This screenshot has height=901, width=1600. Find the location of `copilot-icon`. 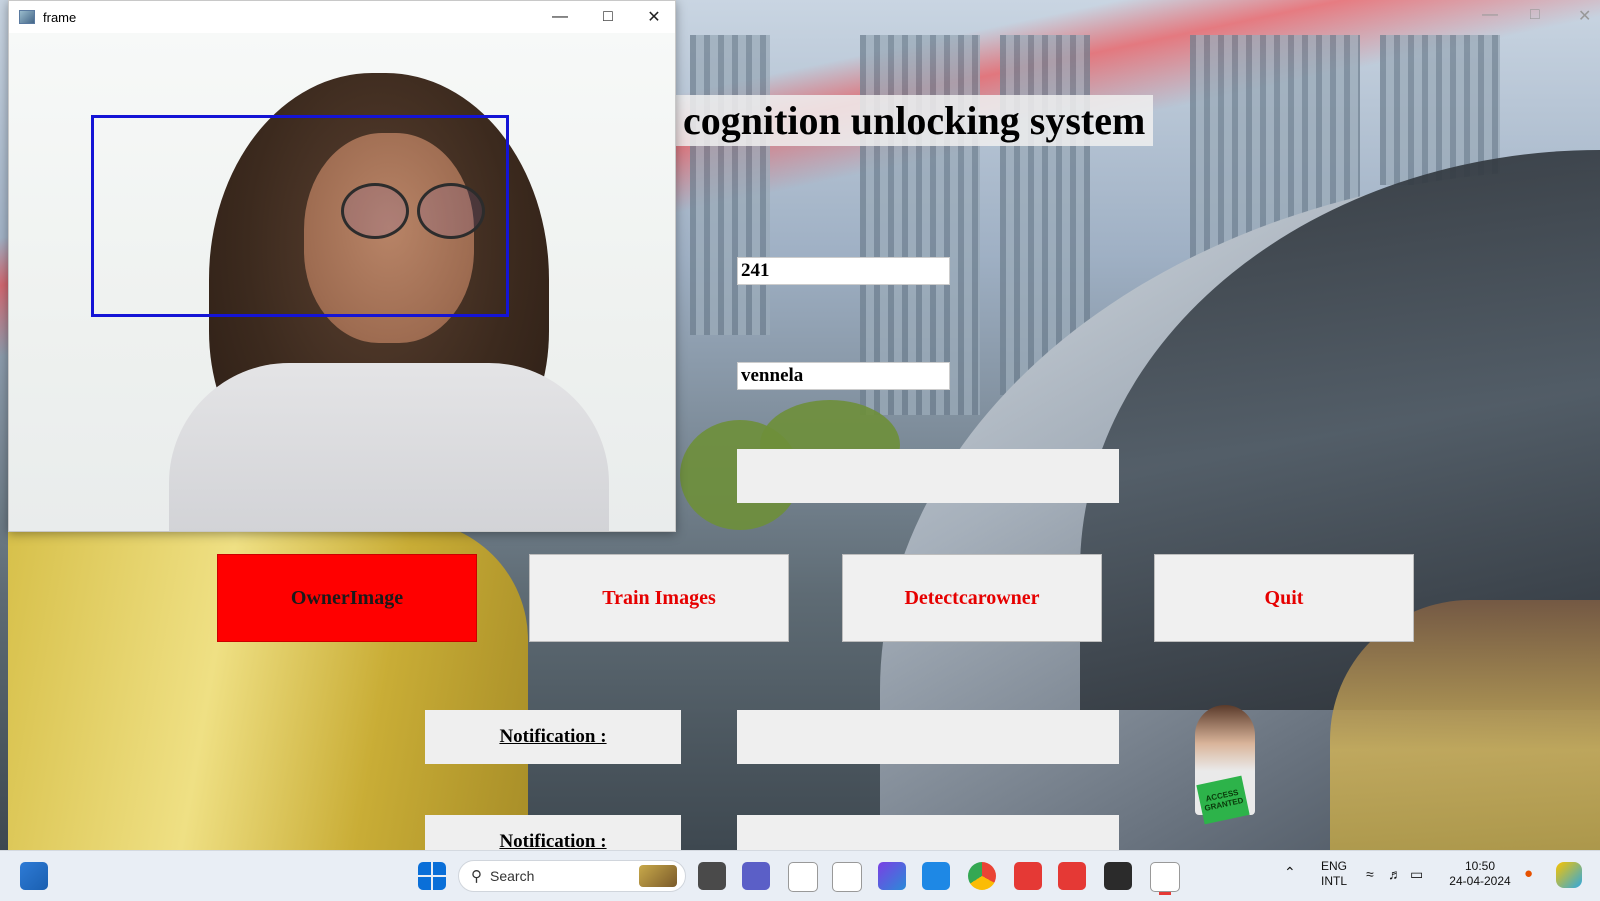

copilot-icon is located at coordinates (892, 876).